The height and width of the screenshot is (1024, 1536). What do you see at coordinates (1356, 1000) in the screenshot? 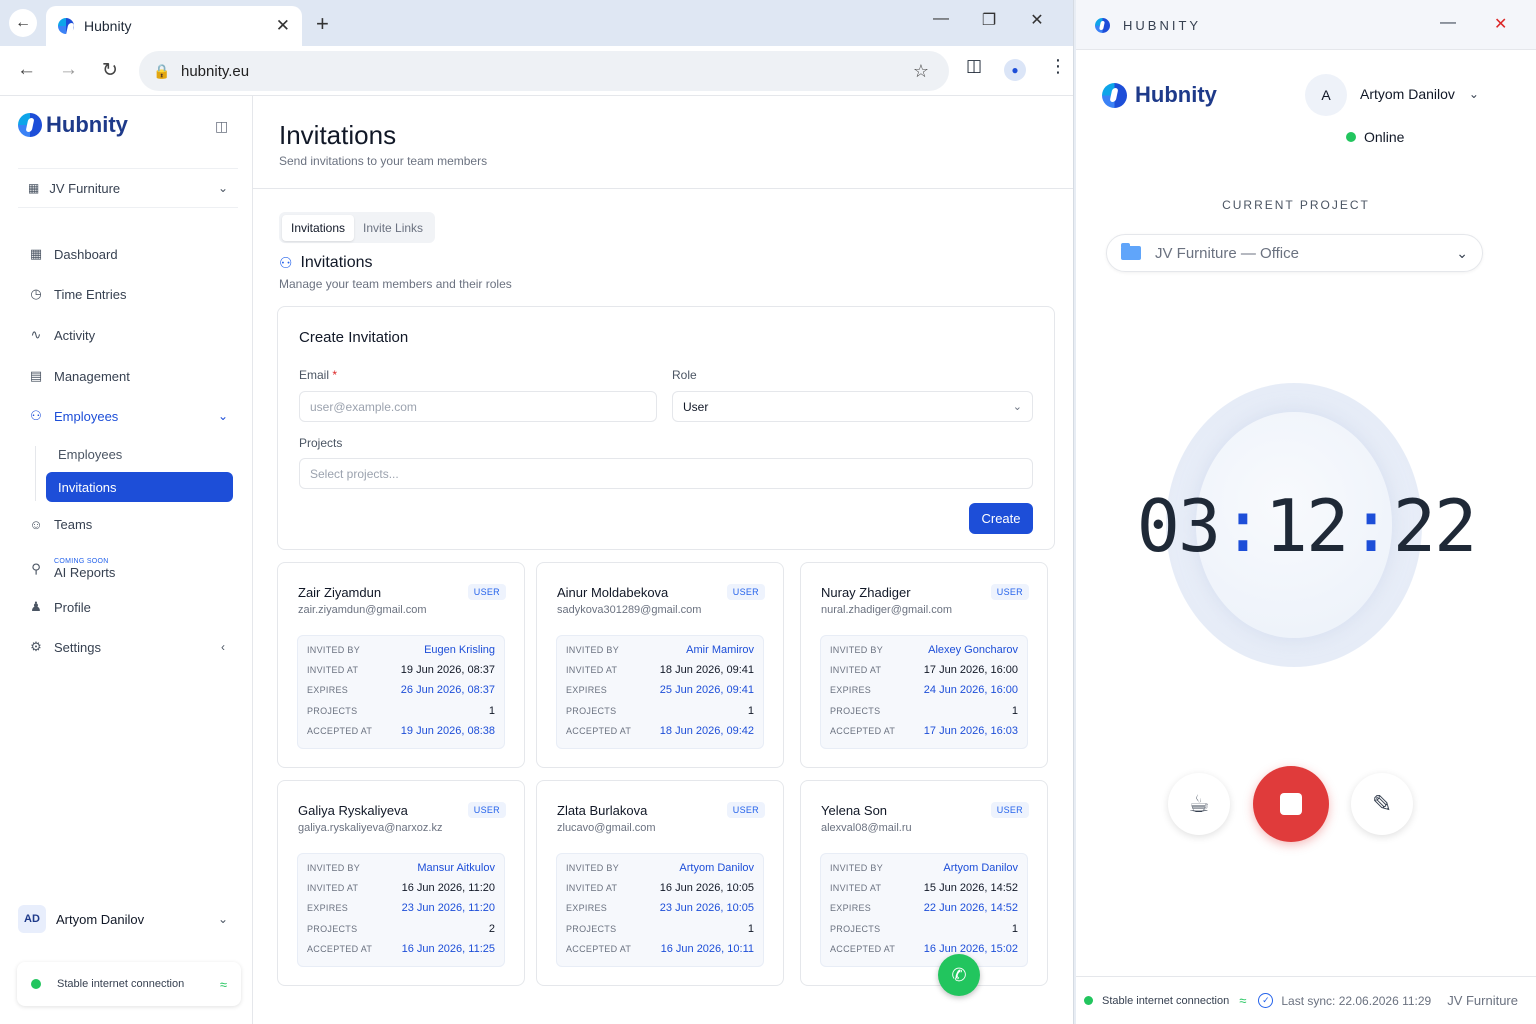
I see `last-sync-text: Last sync: 22.06.2026 11:29` at bounding box center [1356, 1000].